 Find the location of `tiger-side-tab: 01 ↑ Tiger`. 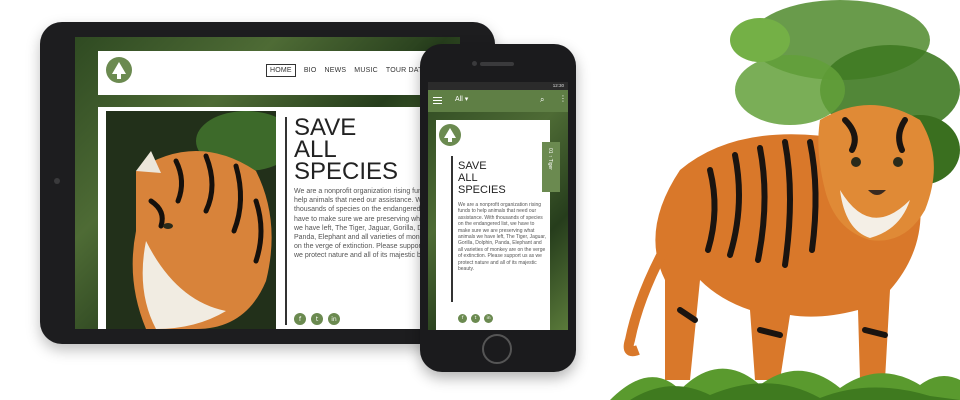

tiger-side-tab: 01 ↑ Tiger is located at coordinates (551, 167).